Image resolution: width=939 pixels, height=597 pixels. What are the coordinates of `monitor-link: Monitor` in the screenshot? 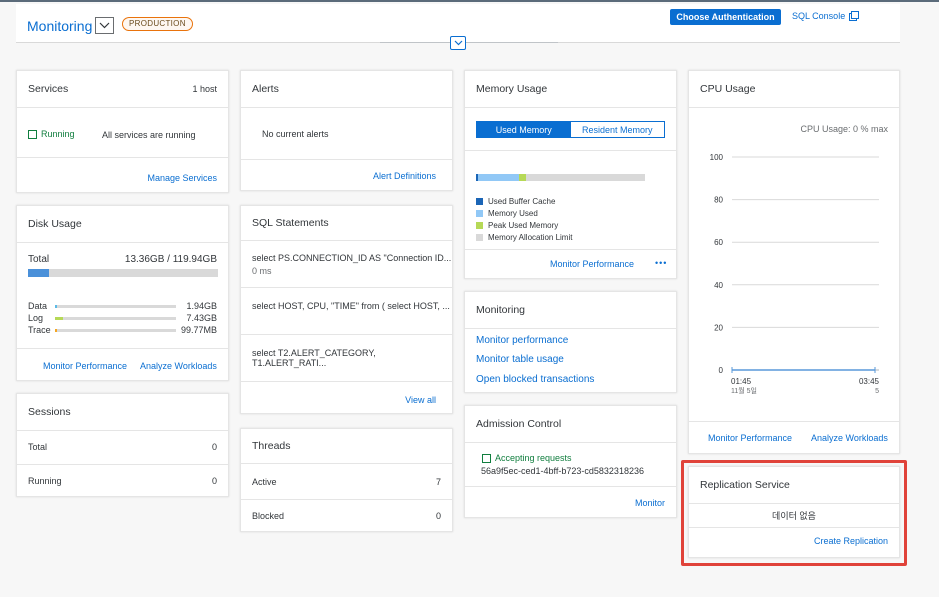 It's located at (650, 503).